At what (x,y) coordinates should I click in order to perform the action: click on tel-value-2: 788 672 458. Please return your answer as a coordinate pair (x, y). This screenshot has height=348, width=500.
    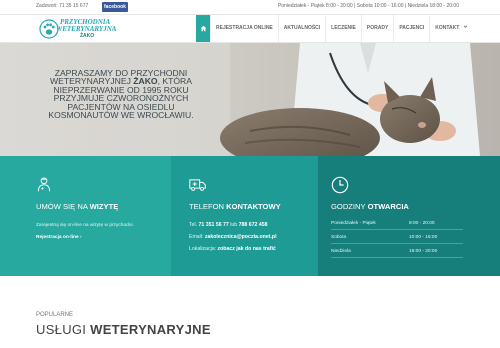
    Looking at the image, I should click on (253, 225).